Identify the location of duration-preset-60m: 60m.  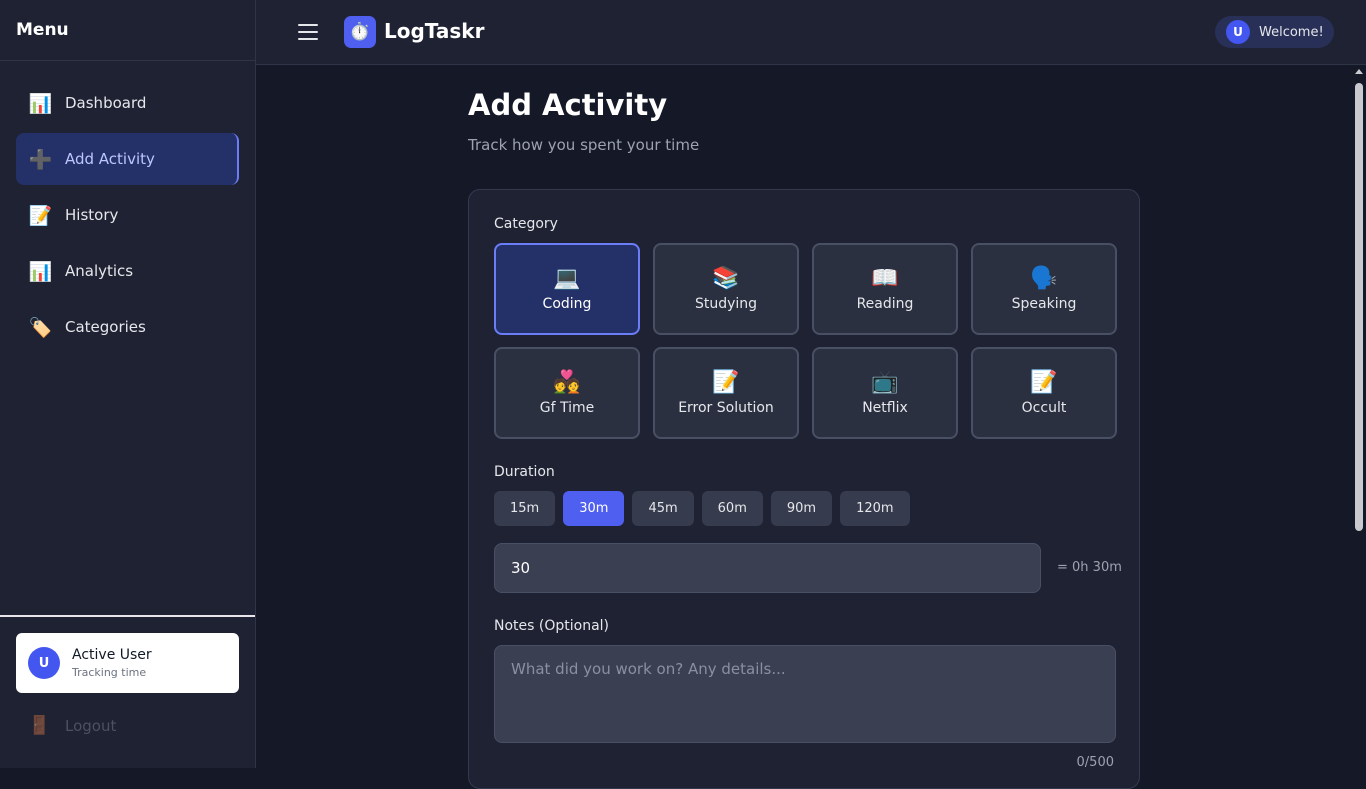
(732, 508).